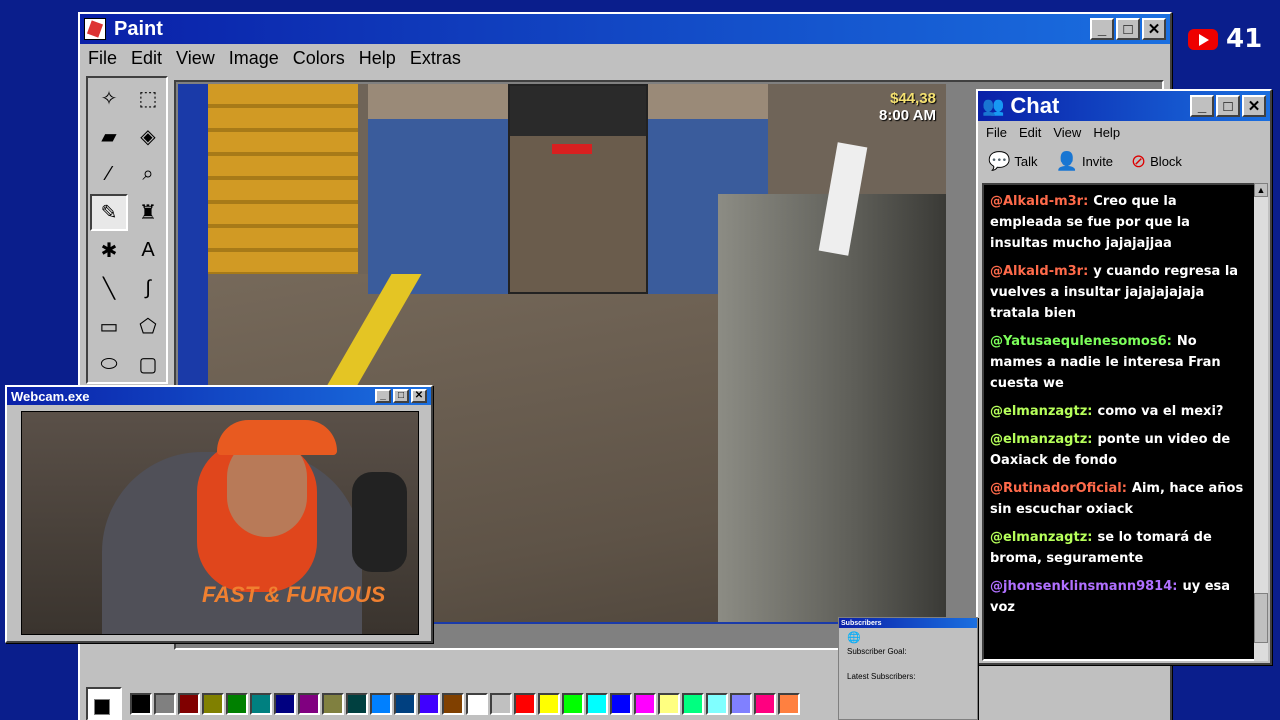 The image size is (1280, 720). I want to click on pencil-icon: ✎, so click(109, 212).